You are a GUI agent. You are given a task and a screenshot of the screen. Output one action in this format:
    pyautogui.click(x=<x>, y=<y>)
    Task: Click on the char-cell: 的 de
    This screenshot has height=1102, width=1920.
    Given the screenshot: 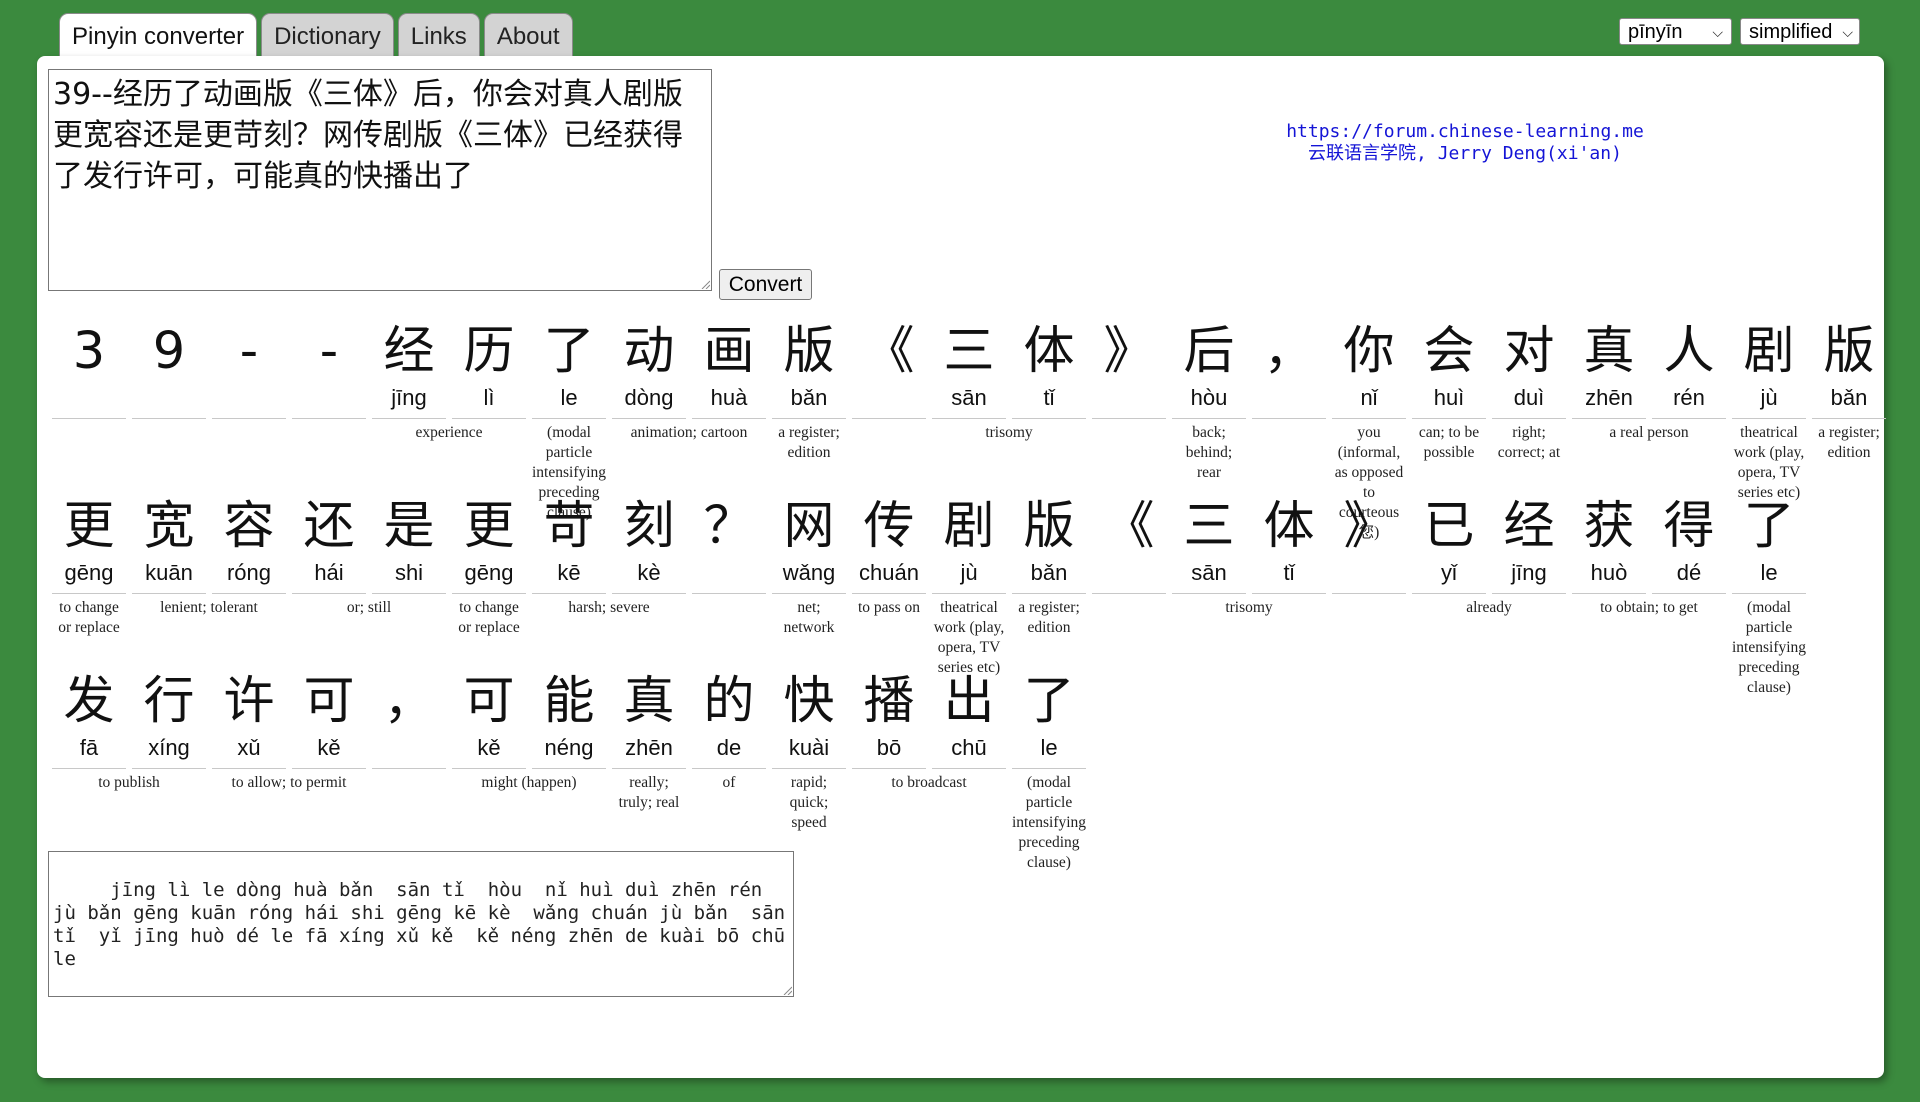 What is the action you would take?
    pyautogui.click(x=729, y=720)
    